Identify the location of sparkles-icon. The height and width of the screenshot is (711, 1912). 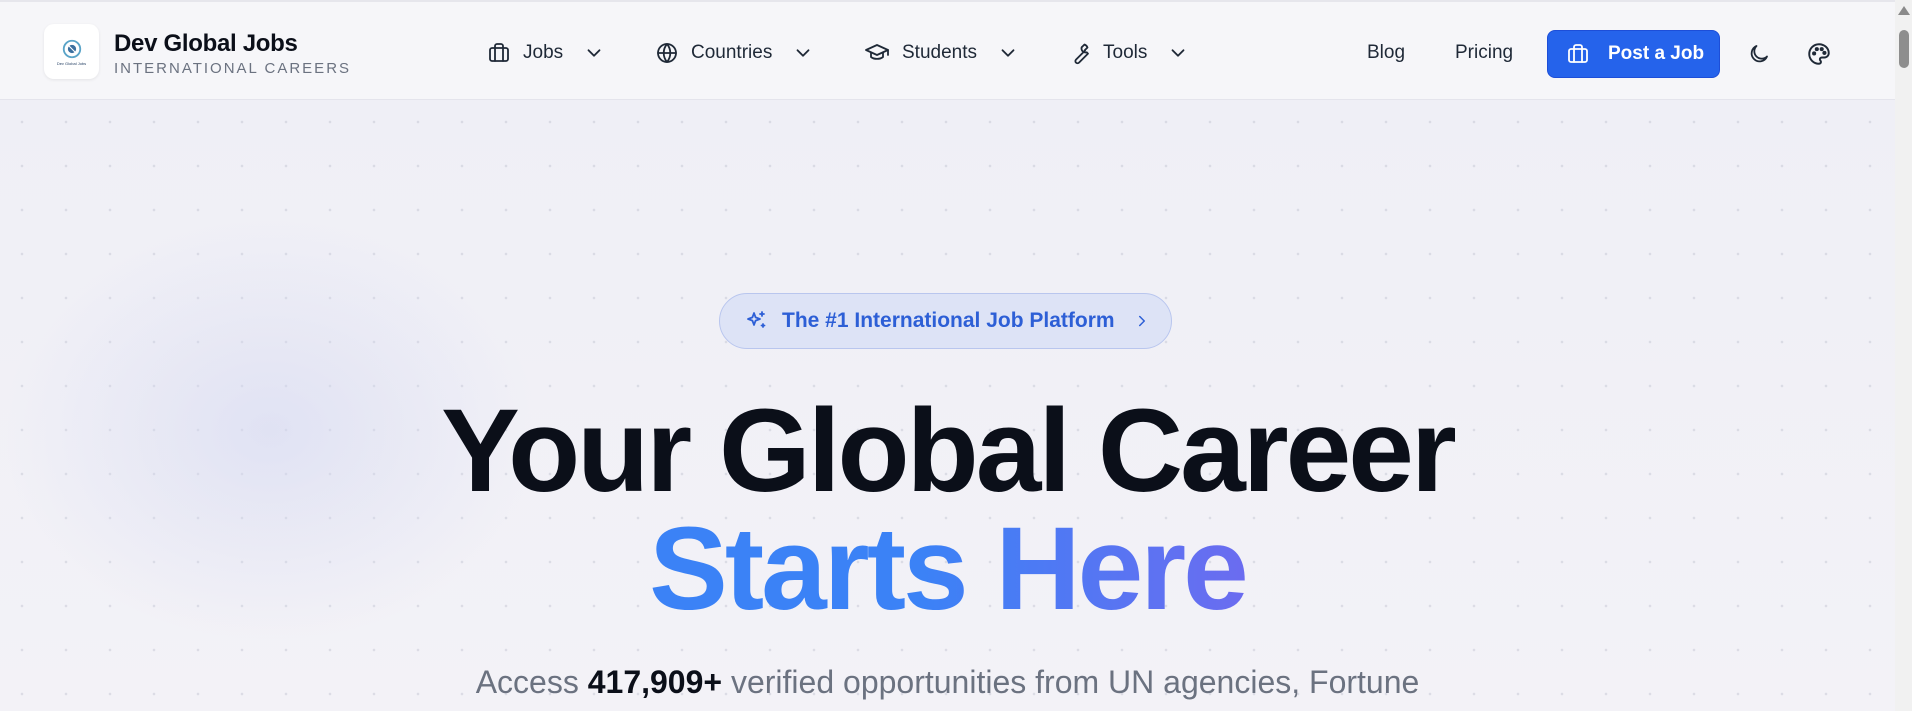
(756, 319).